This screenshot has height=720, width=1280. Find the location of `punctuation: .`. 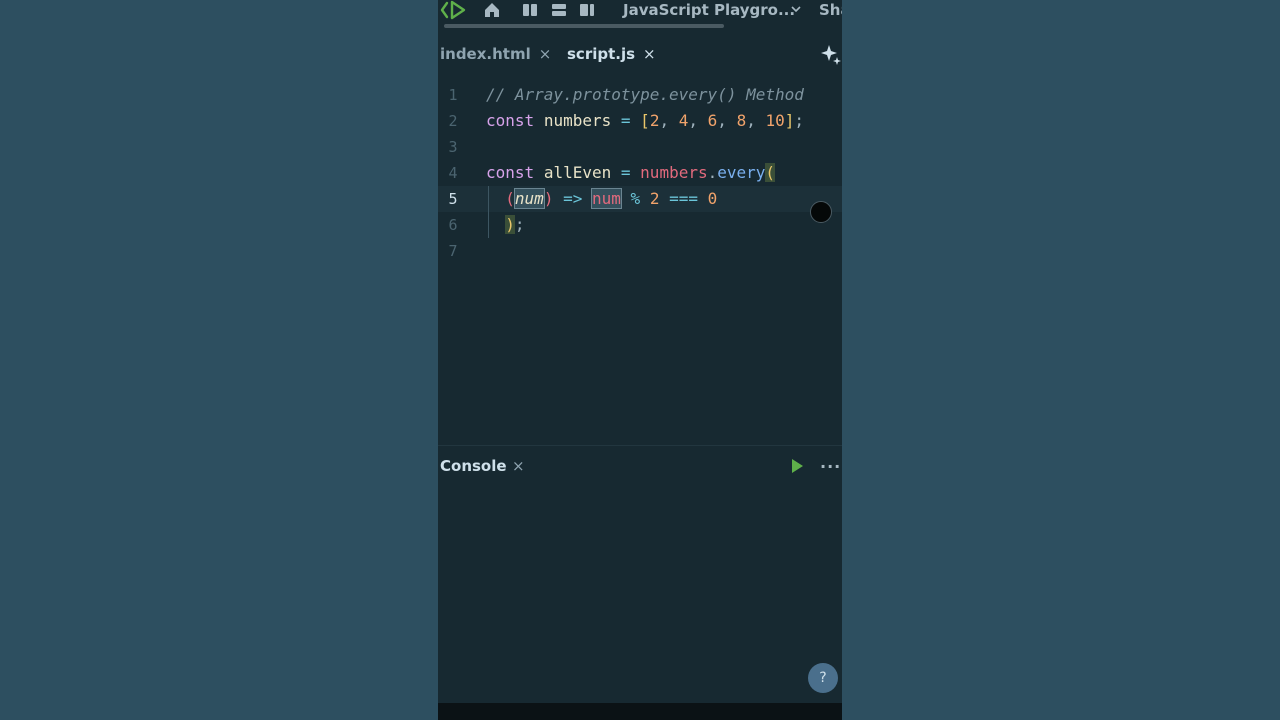

punctuation: . is located at coordinates (712, 172).